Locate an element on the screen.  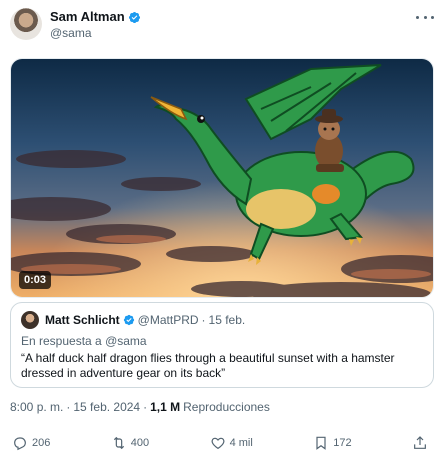
repost-count: 400 is located at coordinates (140, 443).